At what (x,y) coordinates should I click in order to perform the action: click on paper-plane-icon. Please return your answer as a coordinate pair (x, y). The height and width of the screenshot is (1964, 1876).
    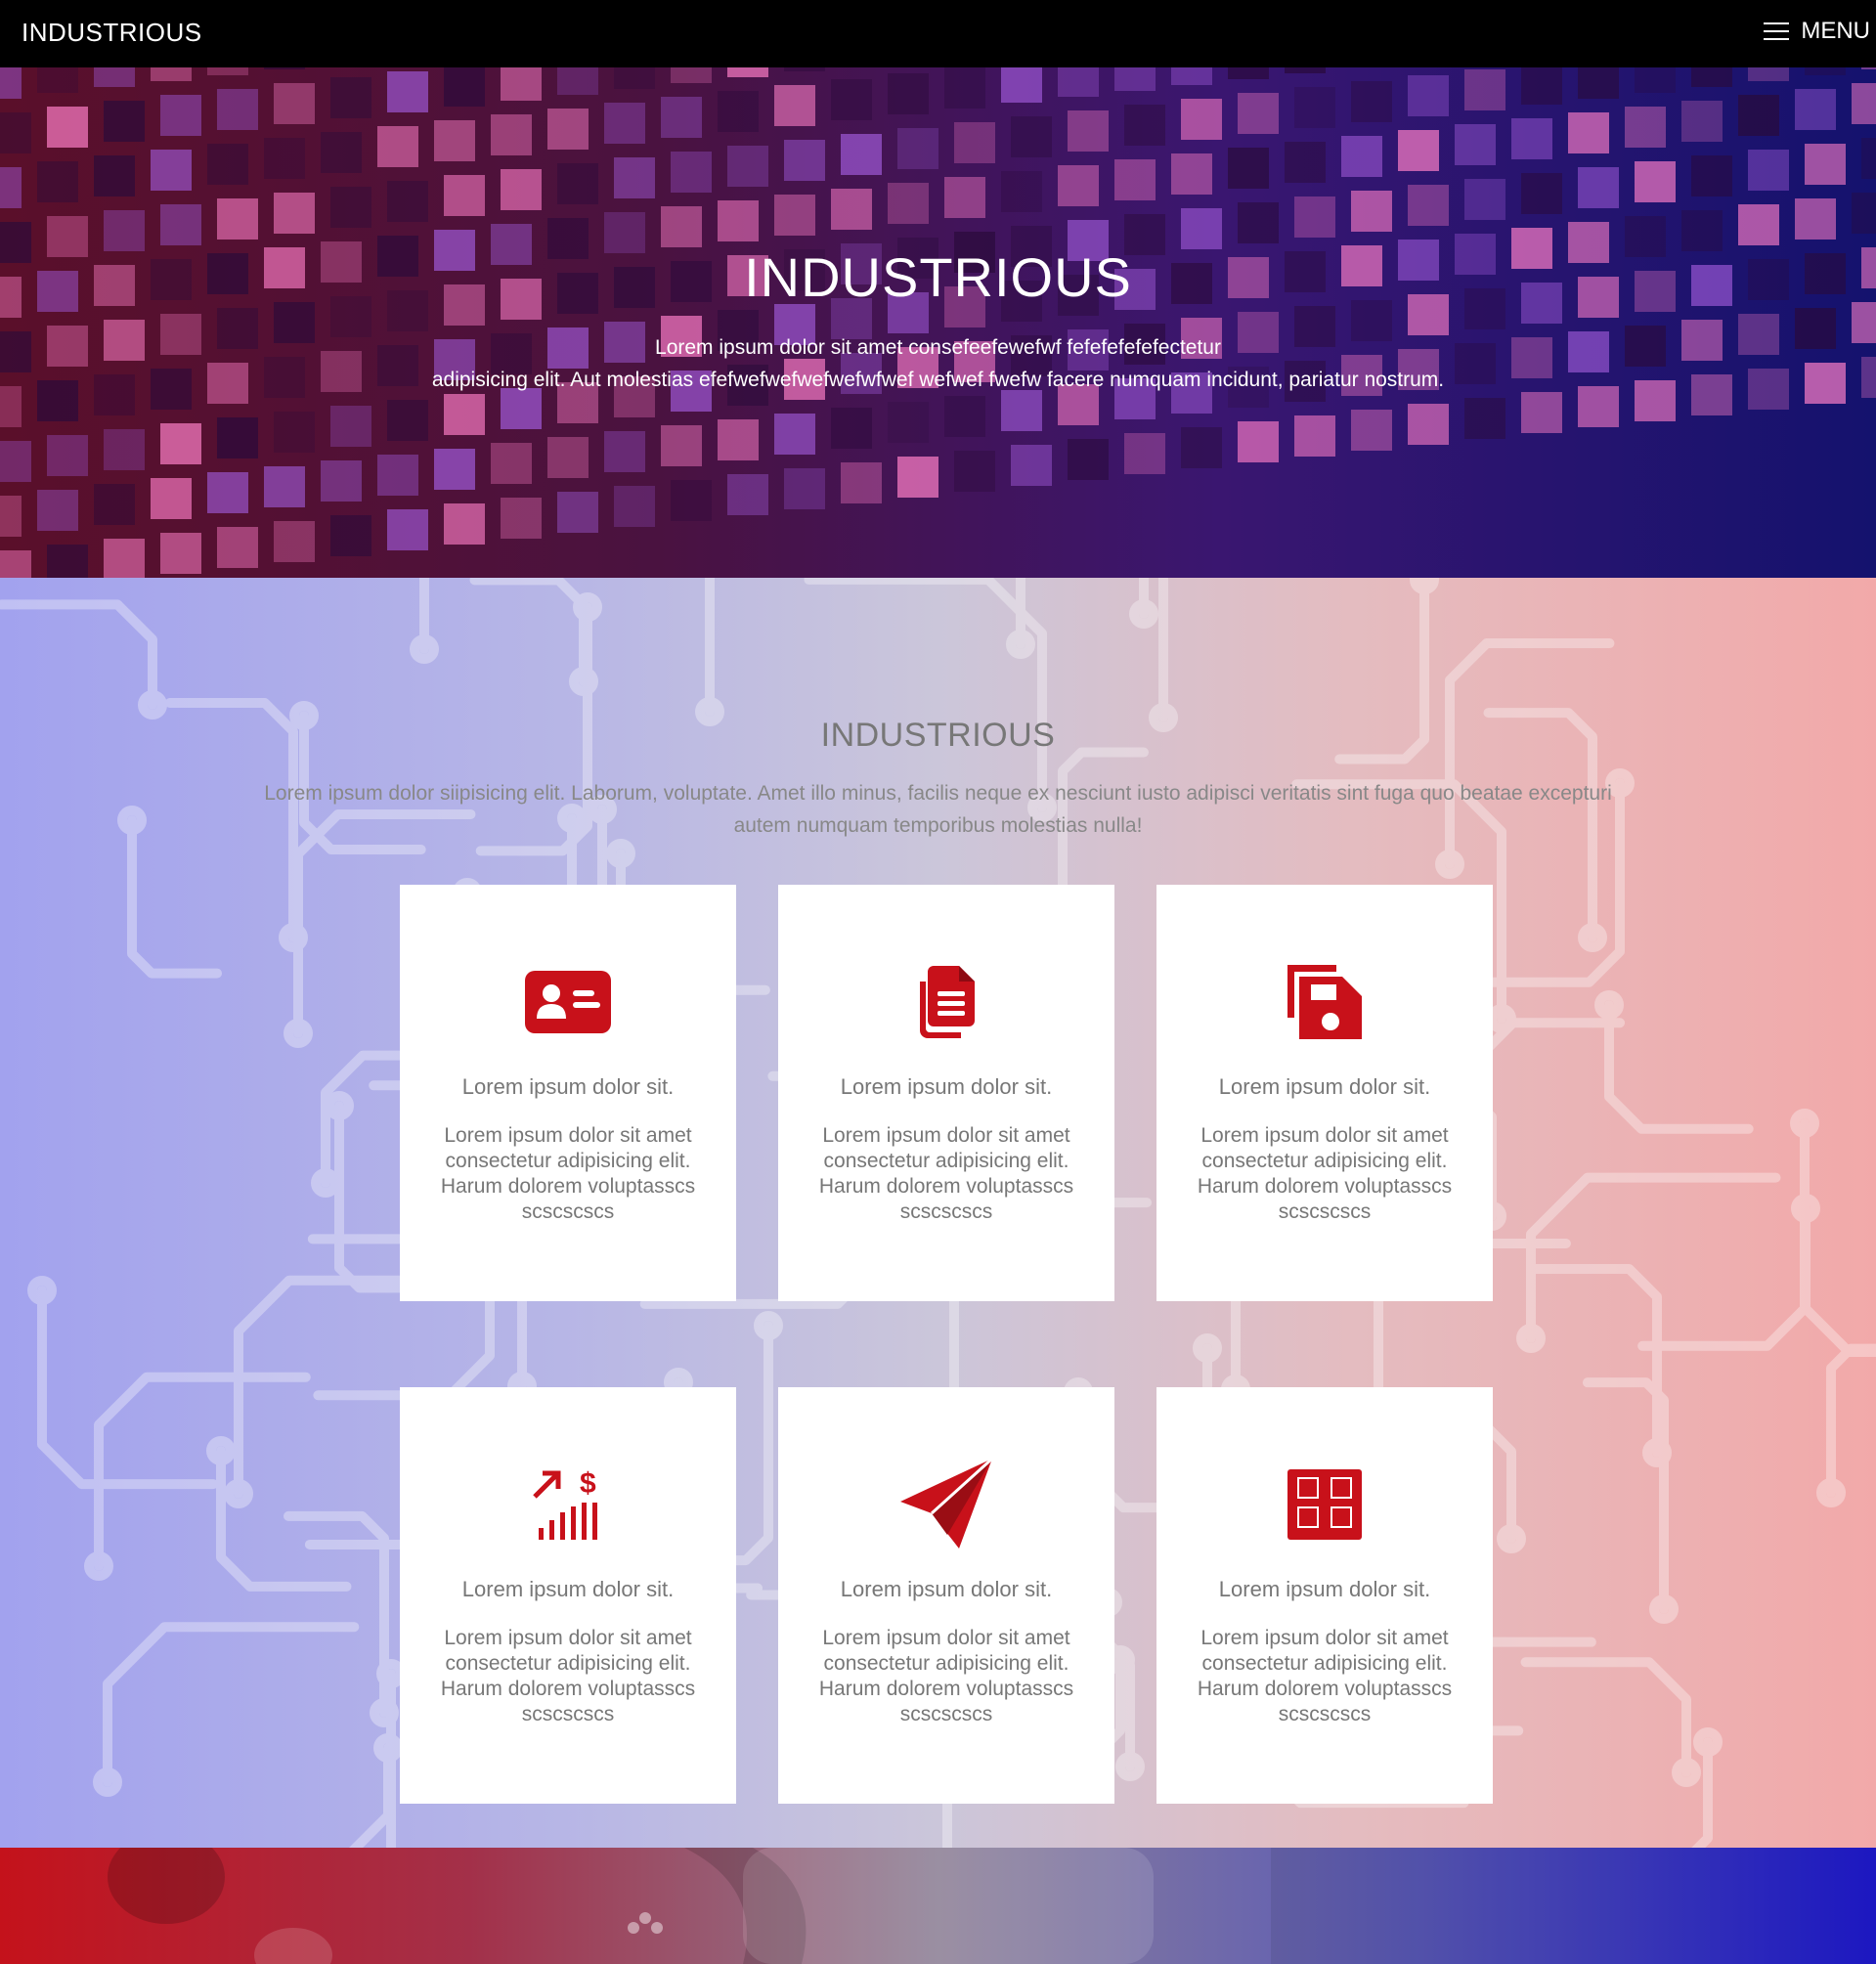
    Looking at the image, I should click on (946, 1503).